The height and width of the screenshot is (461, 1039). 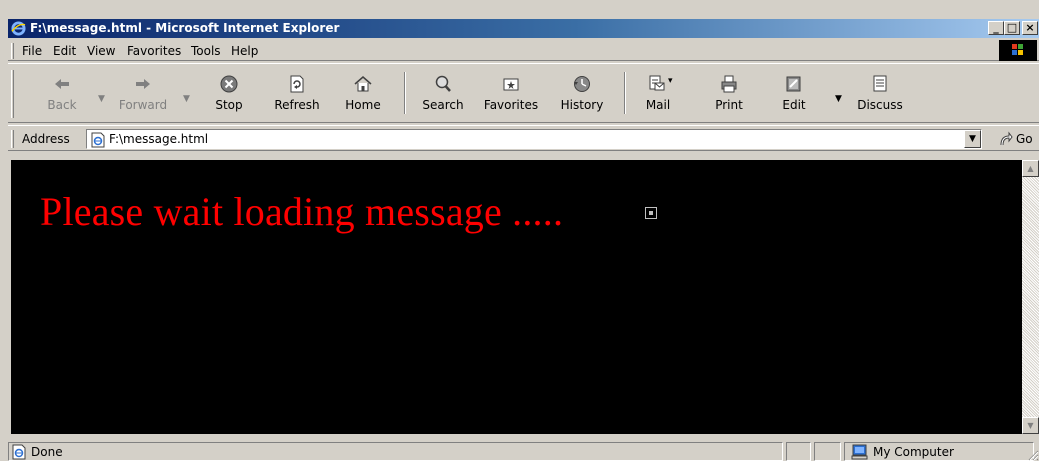 I want to click on edit-button: Edit, so click(x=794, y=96).